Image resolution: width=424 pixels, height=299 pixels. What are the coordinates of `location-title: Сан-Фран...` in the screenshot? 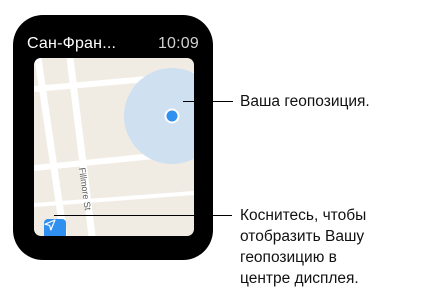 It's located at (72, 43).